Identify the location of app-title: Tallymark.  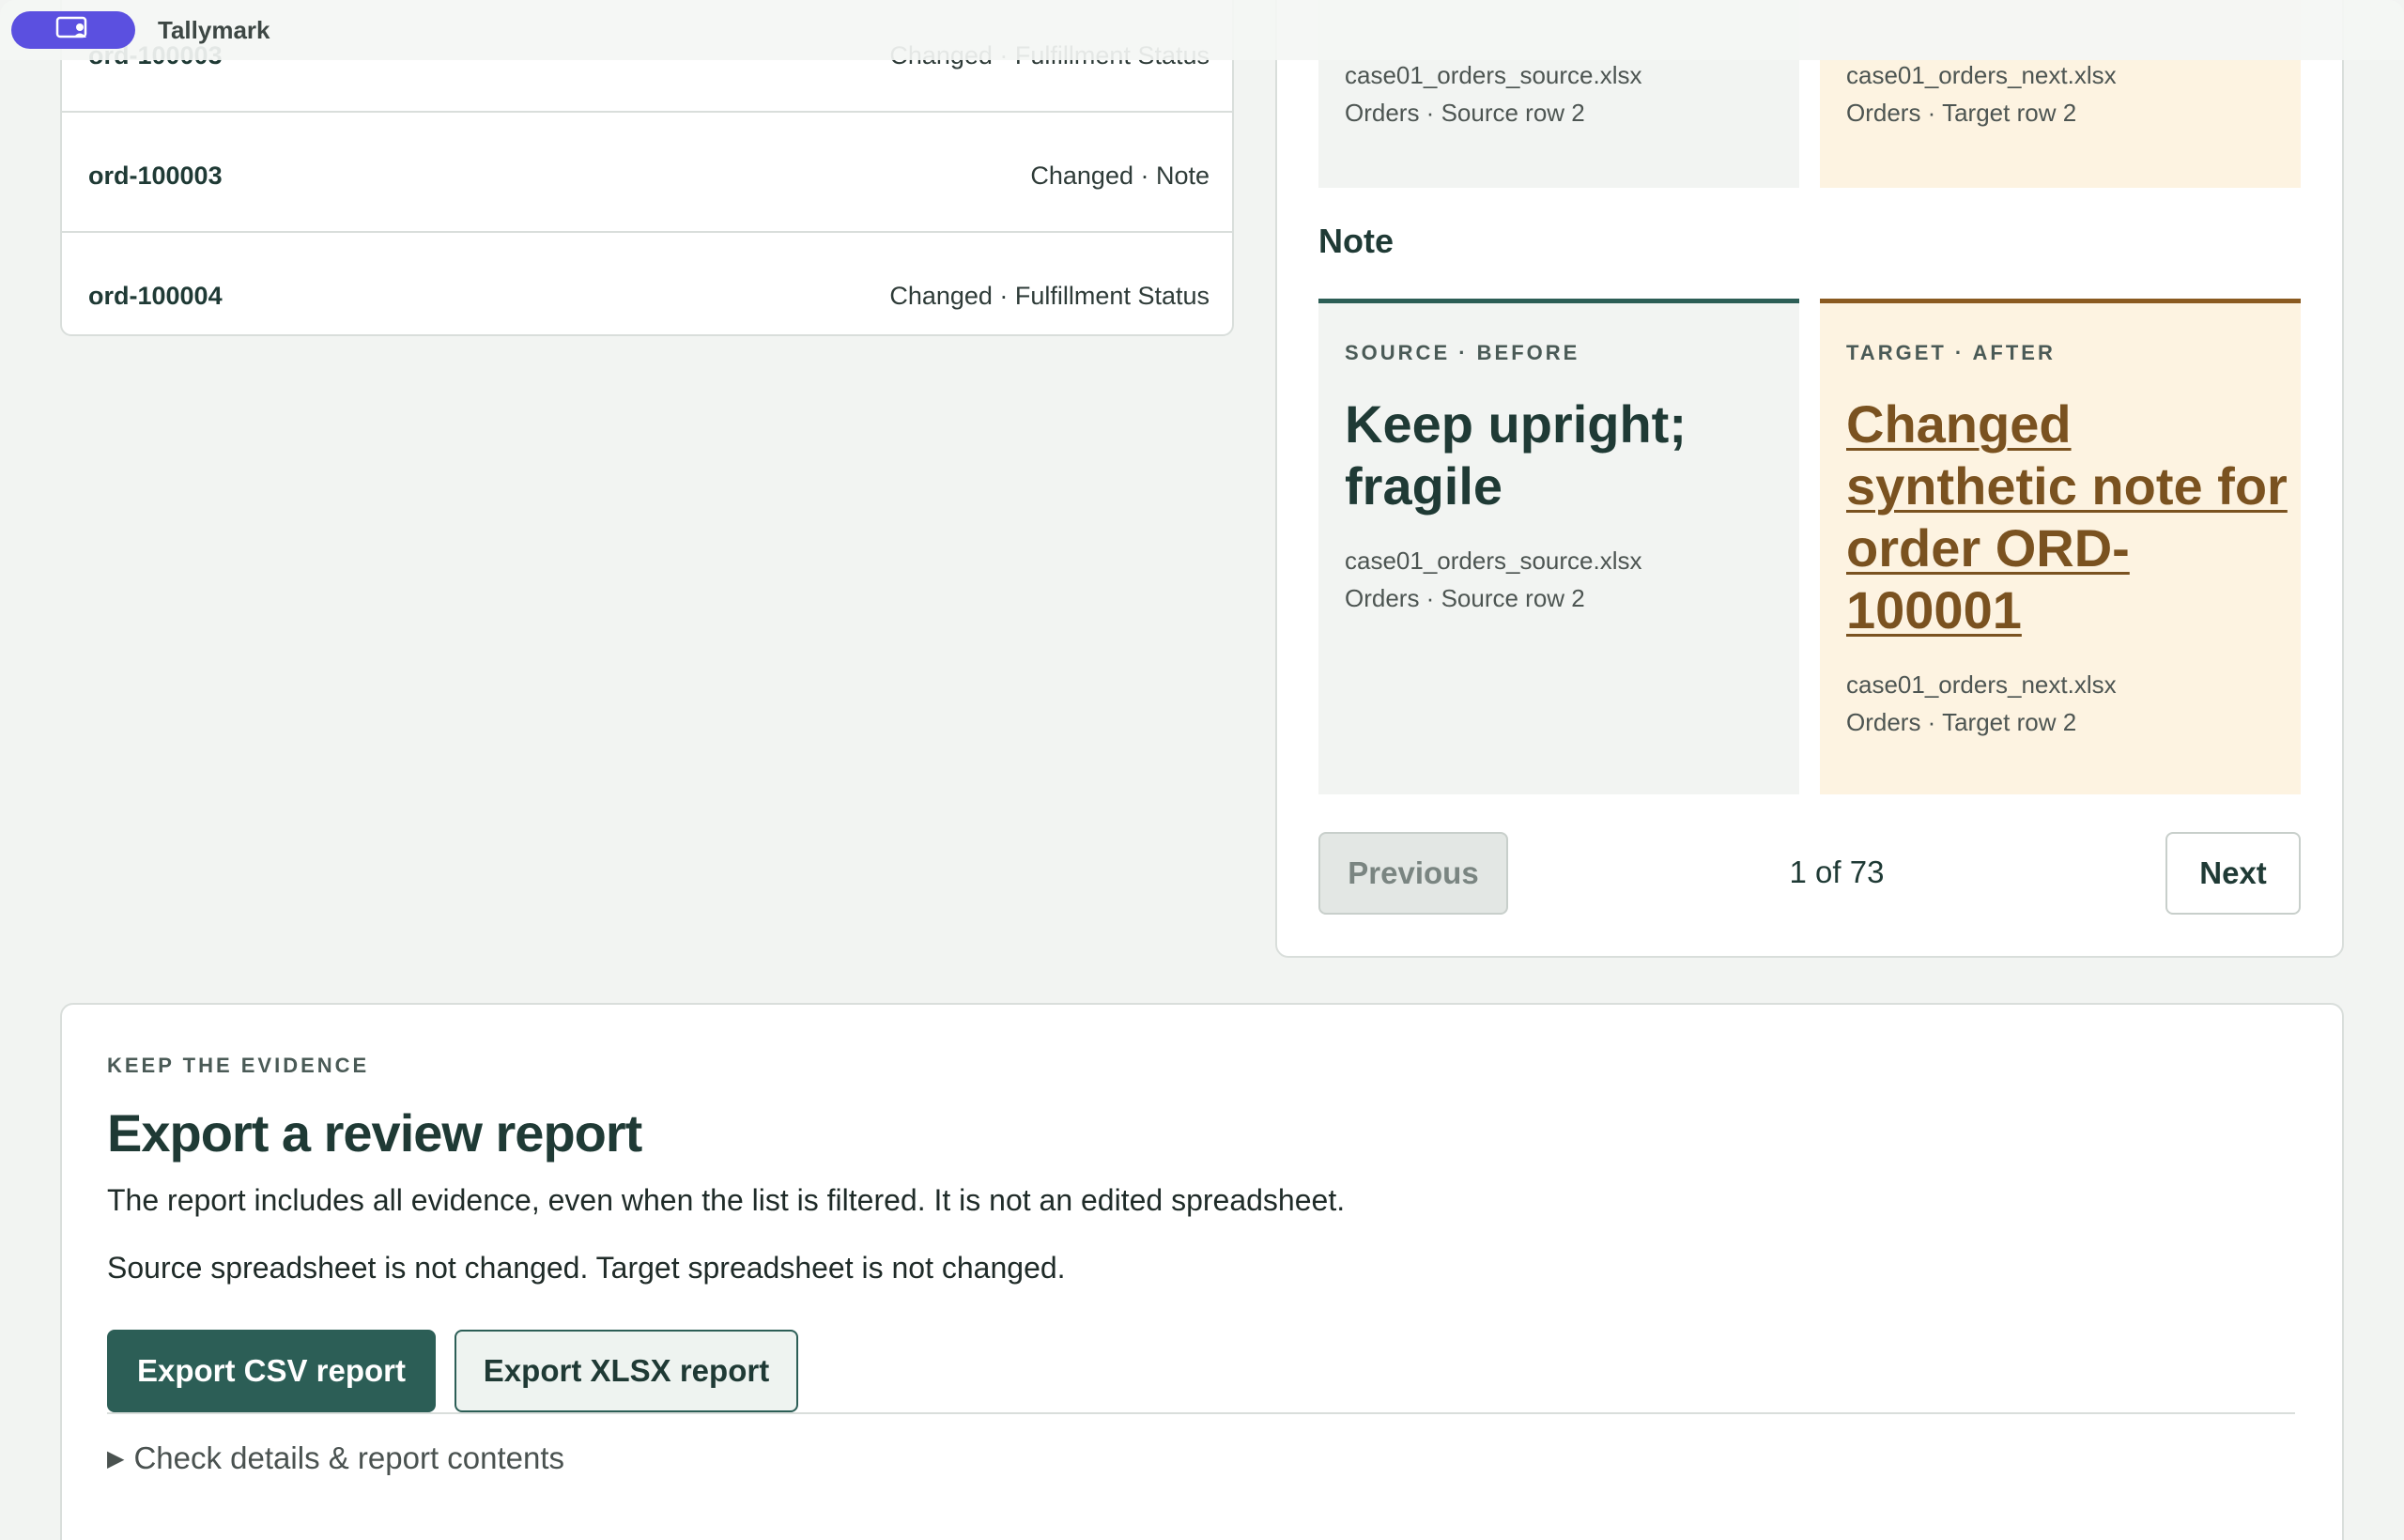
(214, 30).